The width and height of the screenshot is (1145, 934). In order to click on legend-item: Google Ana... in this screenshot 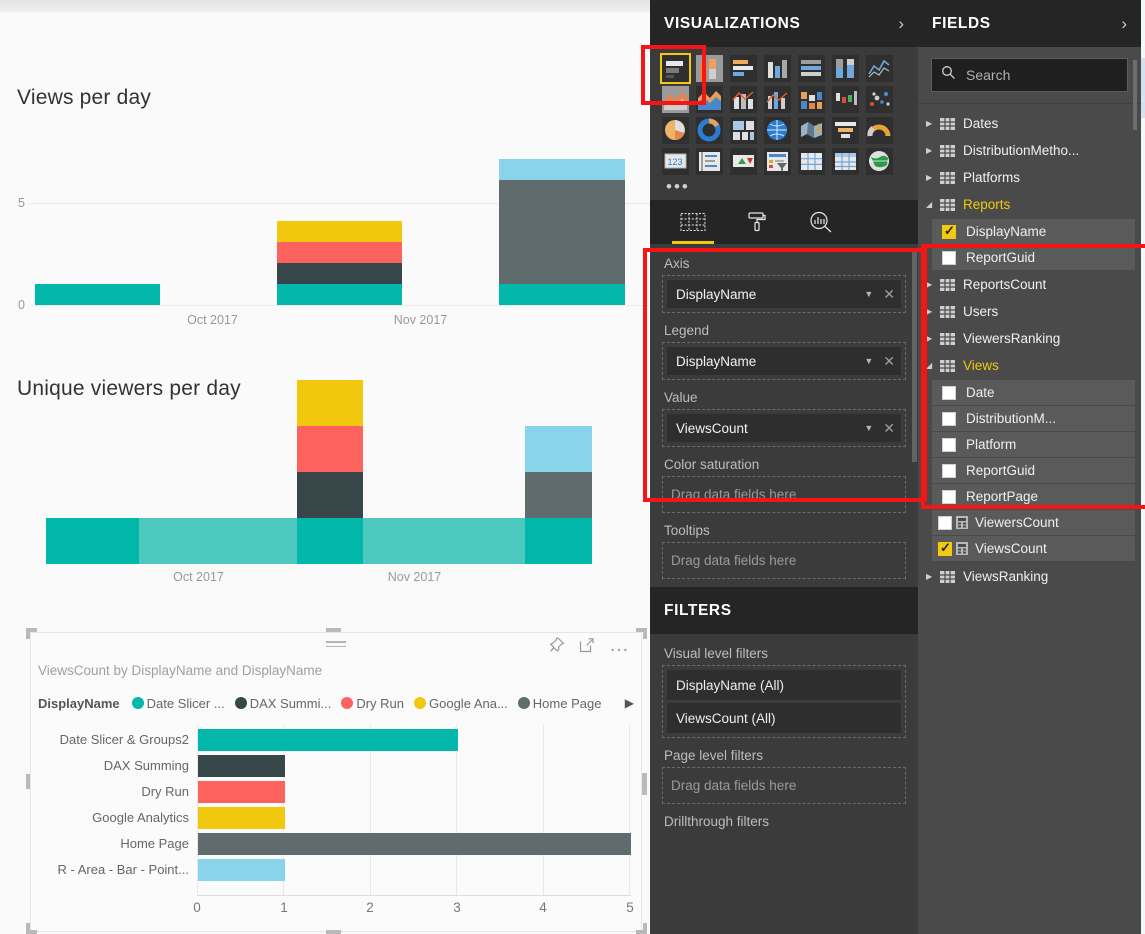, I will do `click(461, 703)`.